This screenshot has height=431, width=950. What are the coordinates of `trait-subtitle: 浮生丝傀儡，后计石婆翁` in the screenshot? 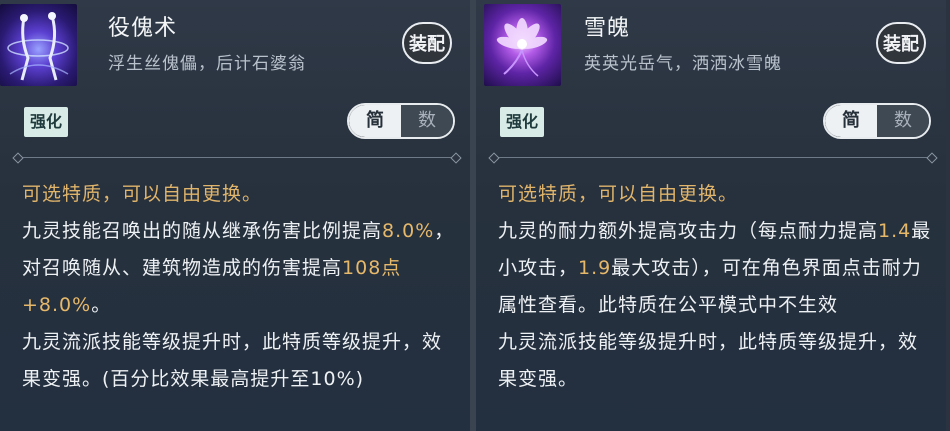 It's located at (207, 64).